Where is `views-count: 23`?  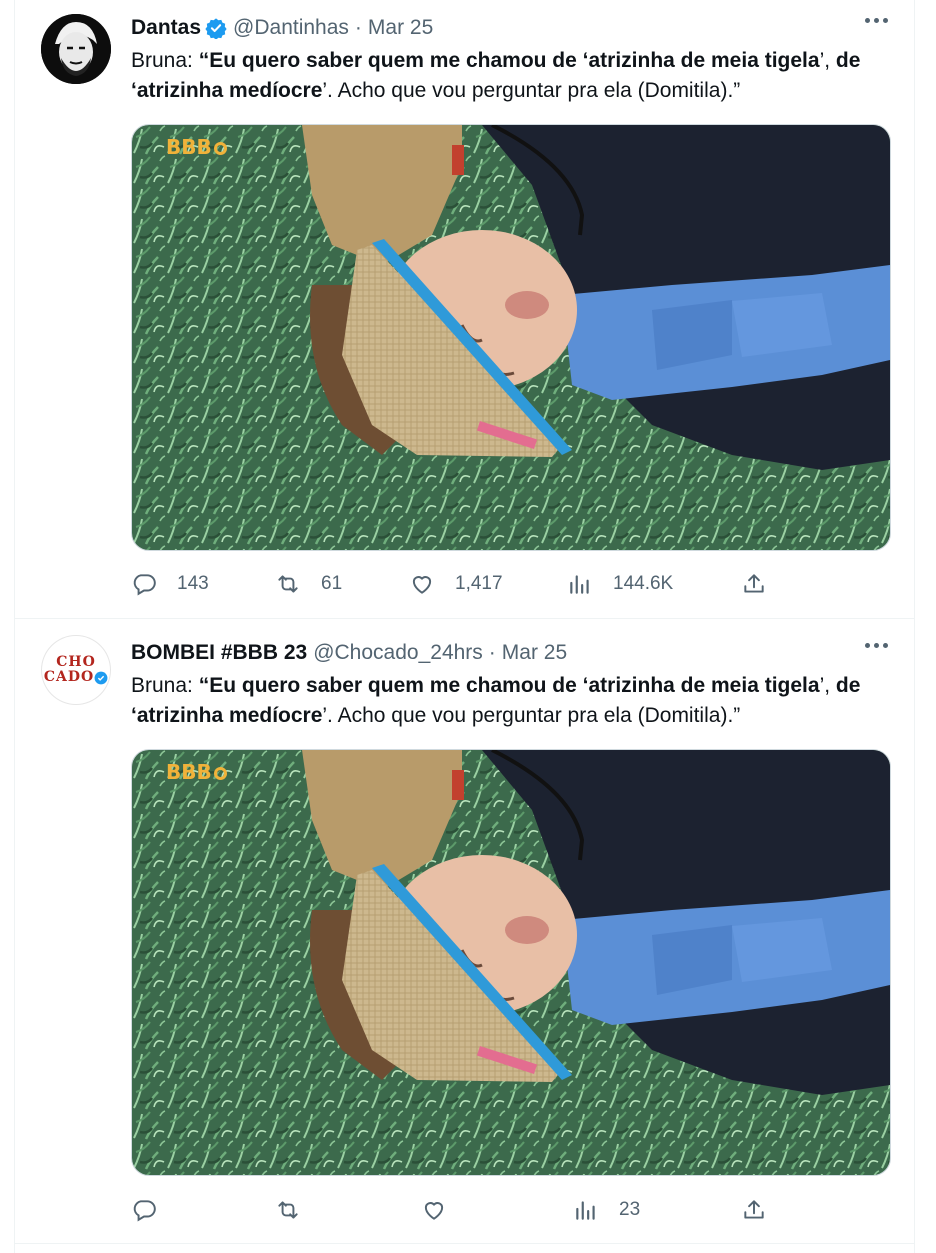
views-count: 23 is located at coordinates (630, 1209).